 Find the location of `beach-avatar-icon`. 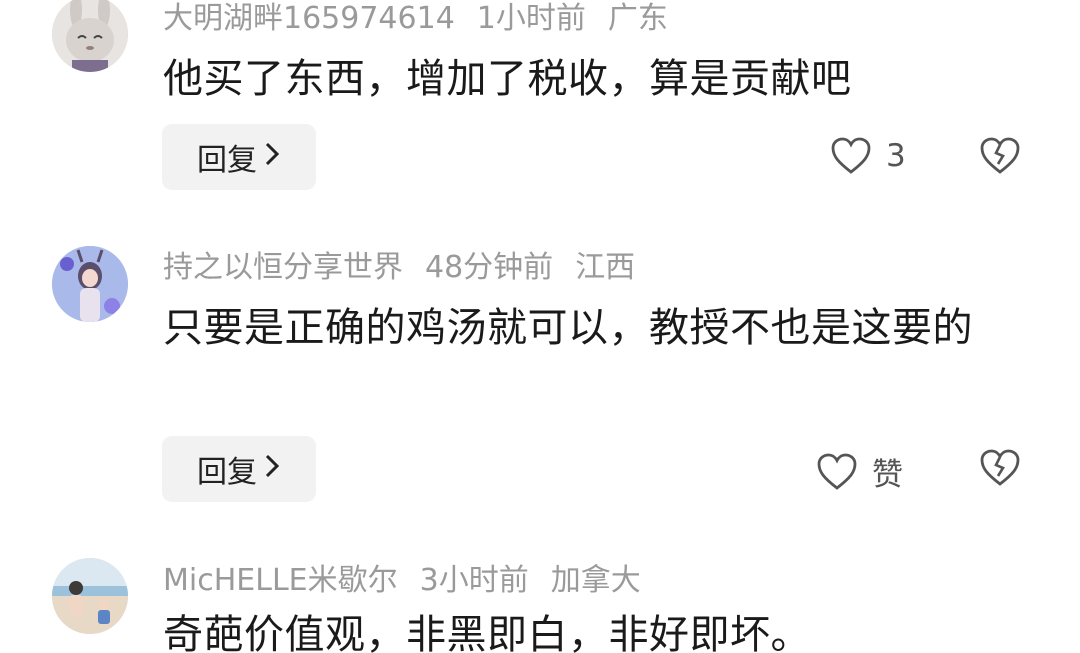

beach-avatar-icon is located at coordinates (90, 596).